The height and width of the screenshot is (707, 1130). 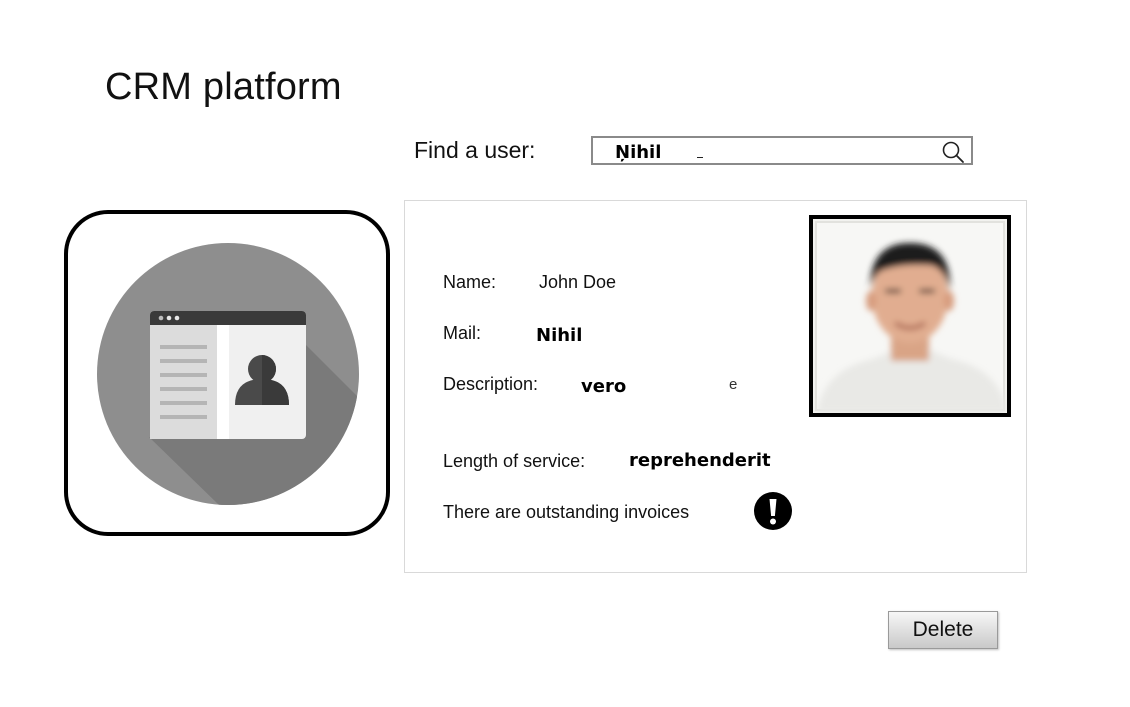 What do you see at coordinates (773, 511) in the screenshot?
I see `exclamation-icon` at bounding box center [773, 511].